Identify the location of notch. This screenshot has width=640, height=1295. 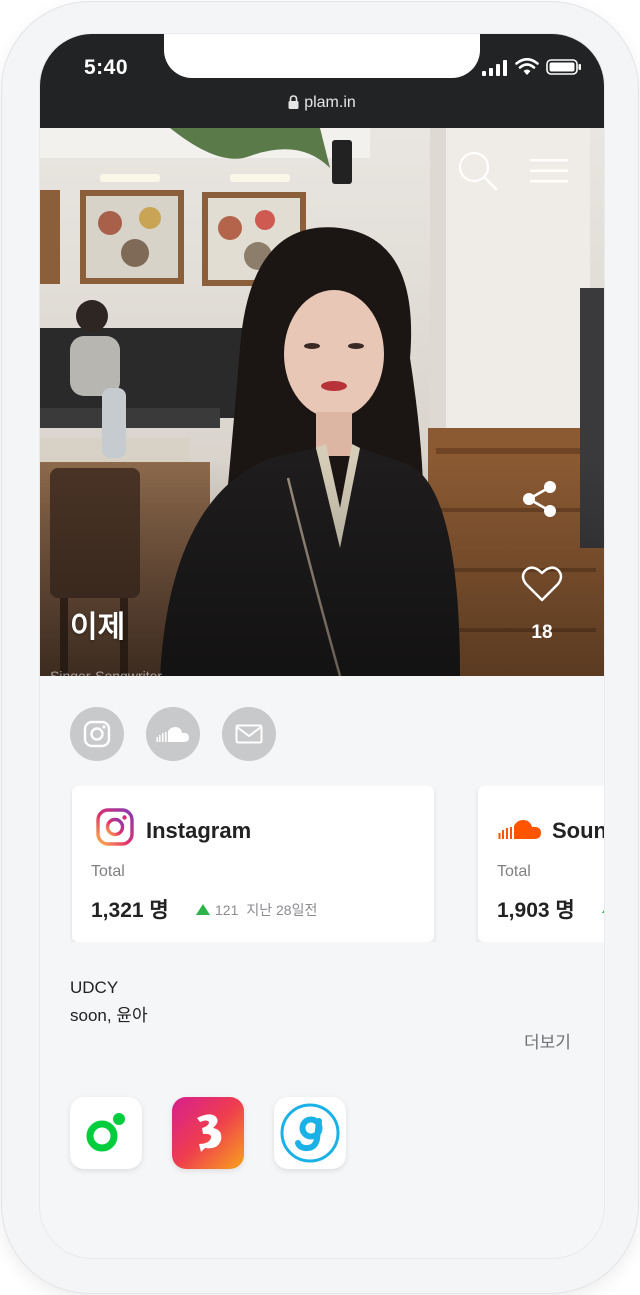
(322, 56).